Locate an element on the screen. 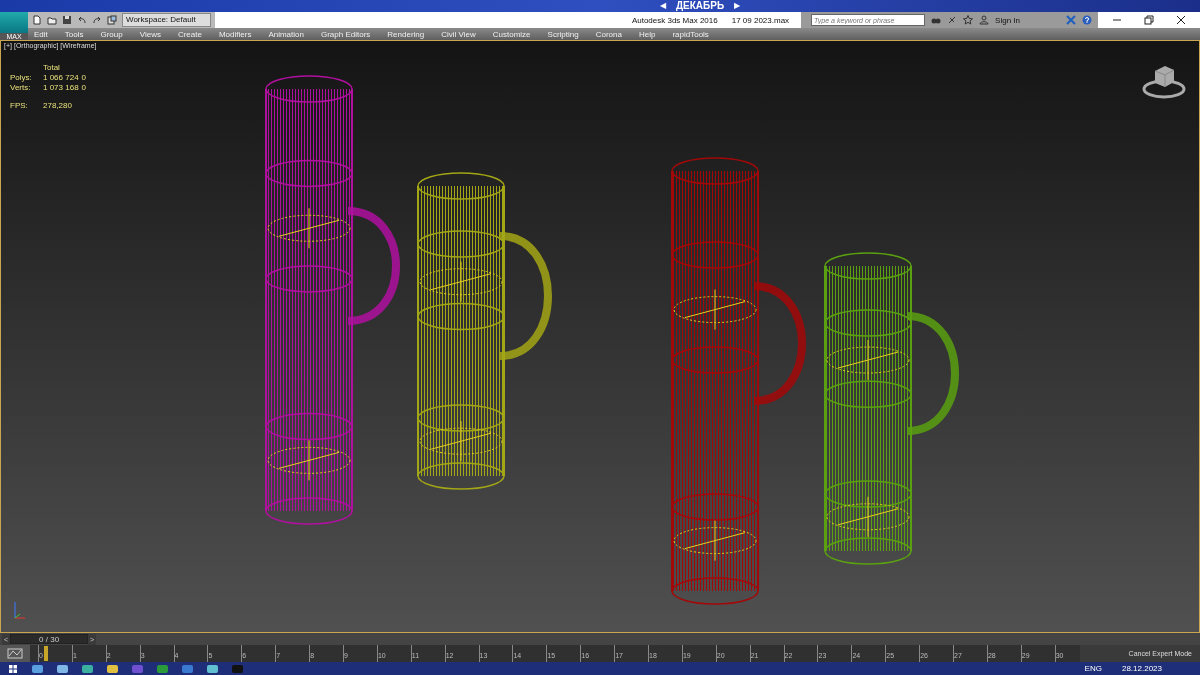 This screenshot has width=1200, height=675. user-icon is located at coordinates (984, 20).